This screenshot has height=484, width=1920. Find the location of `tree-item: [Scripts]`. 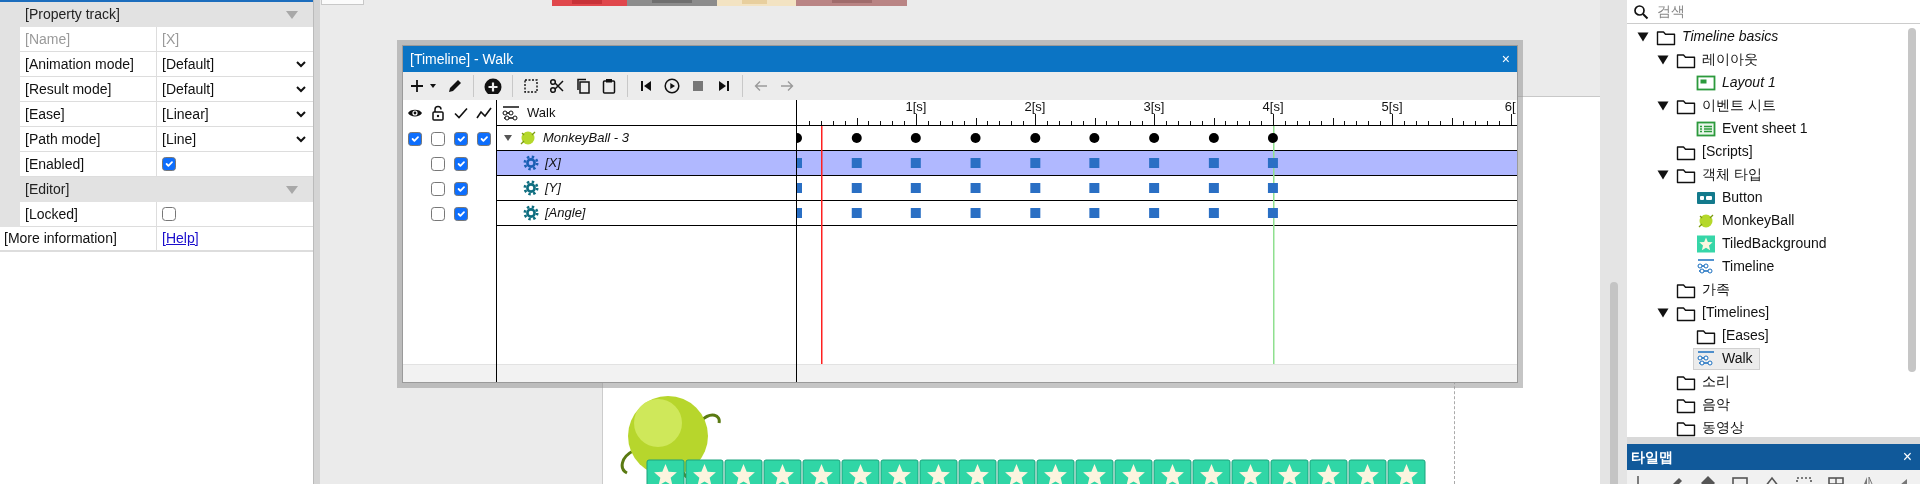

tree-item: [Scripts] is located at coordinates (1716, 151).